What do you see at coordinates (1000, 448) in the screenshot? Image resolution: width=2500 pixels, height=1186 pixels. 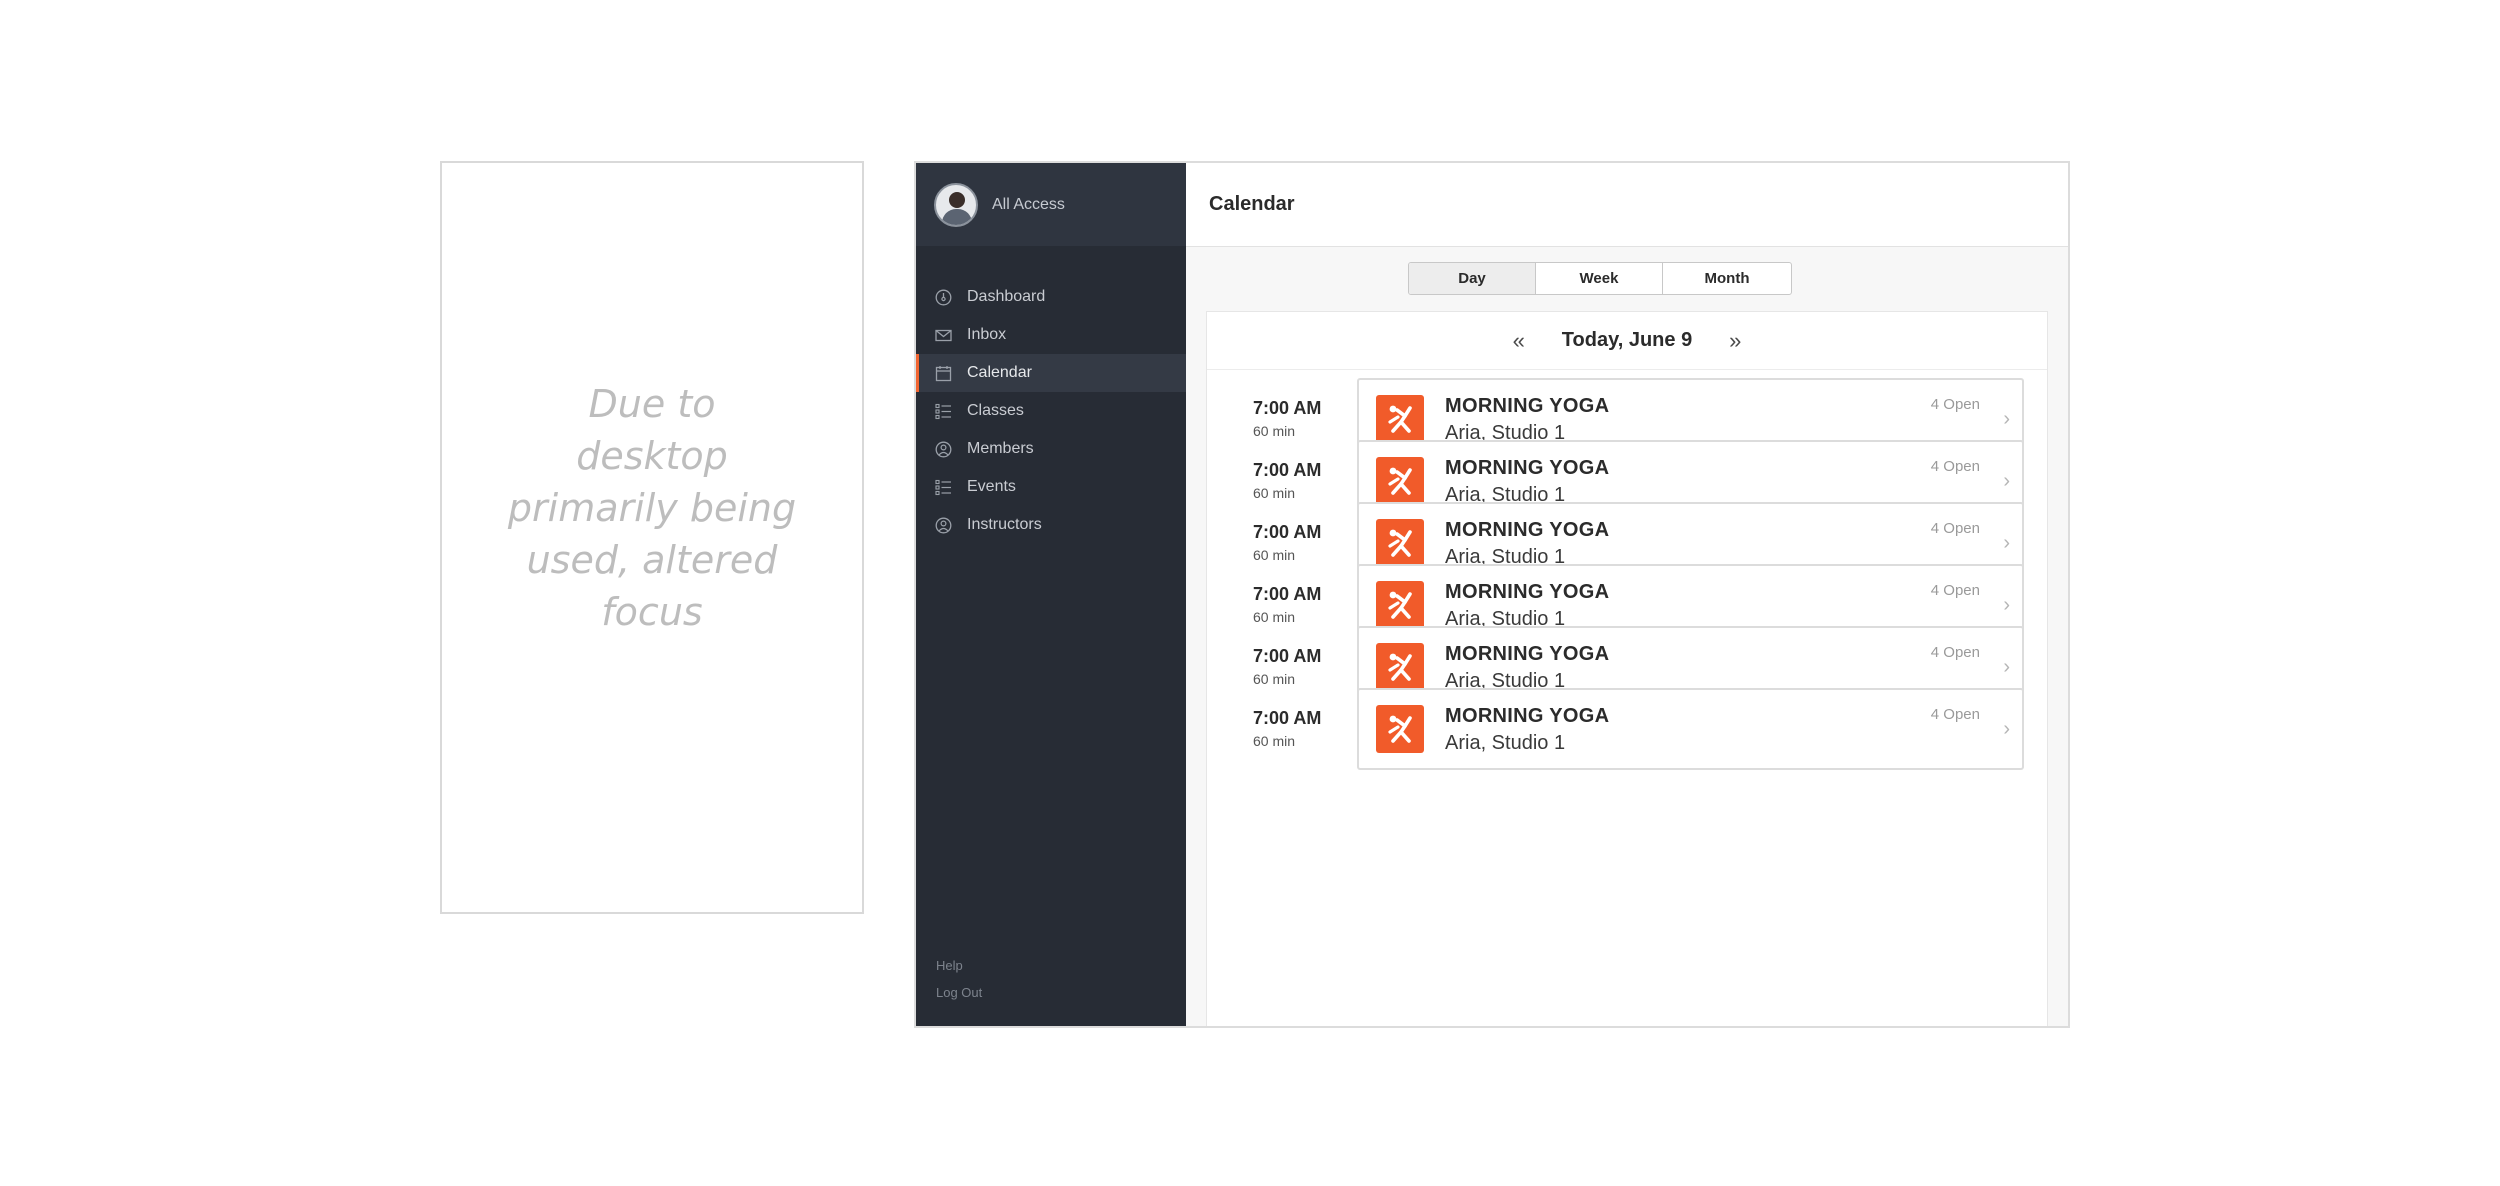 I see `sidebar-item-label: Members` at bounding box center [1000, 448].